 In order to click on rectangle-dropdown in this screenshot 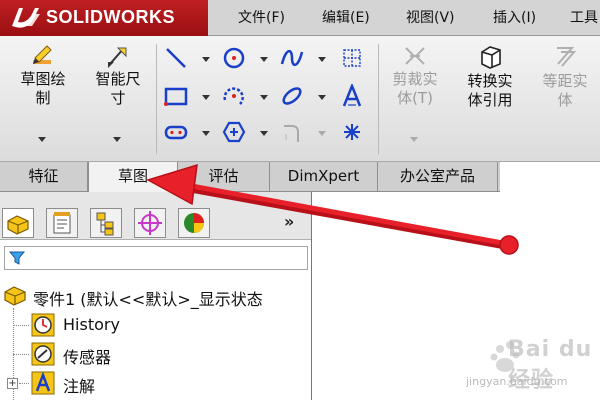, I will do `click(206, 97)`.